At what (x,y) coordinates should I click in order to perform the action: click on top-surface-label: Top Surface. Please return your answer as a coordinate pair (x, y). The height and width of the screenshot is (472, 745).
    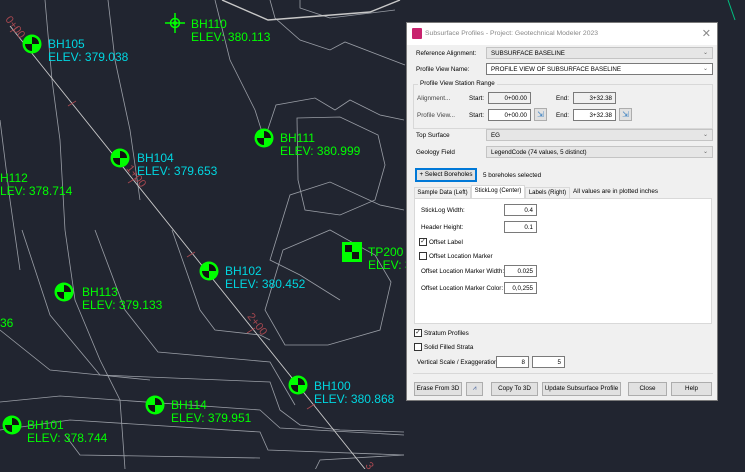
    Looking at the image, I should click on (433, 135).